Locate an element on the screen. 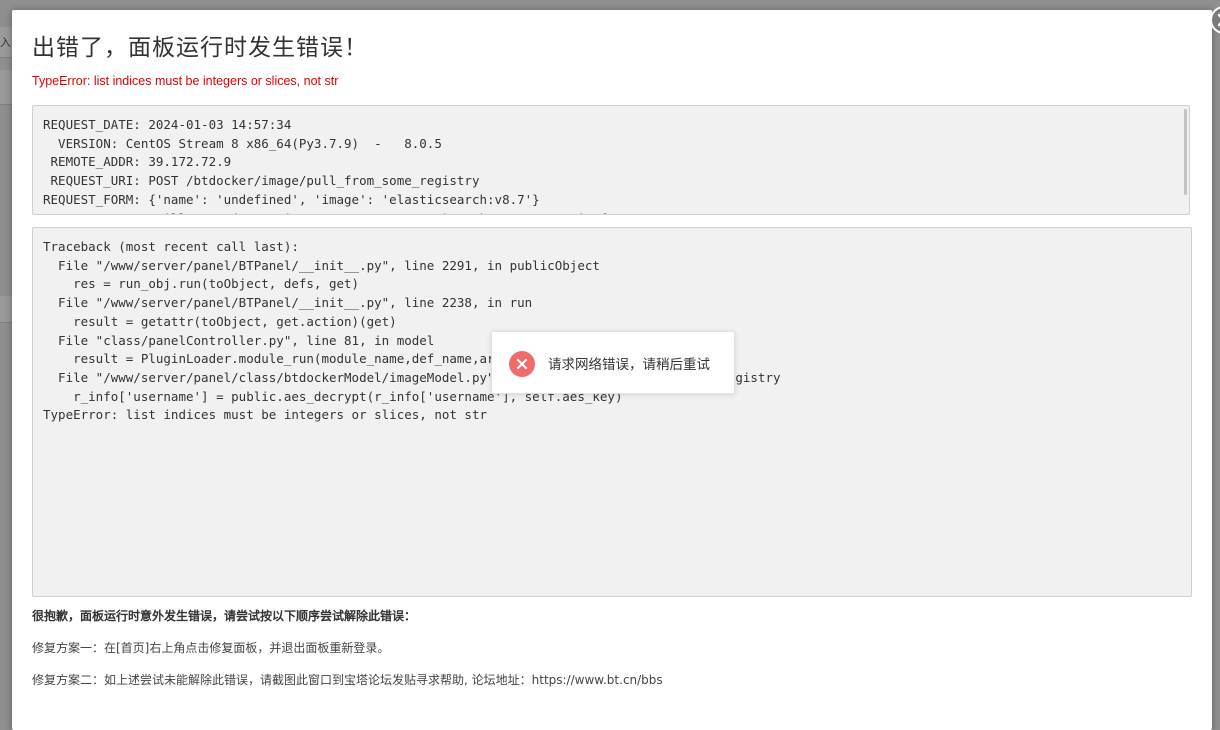  close-button is located at coordinates (1215, 20).